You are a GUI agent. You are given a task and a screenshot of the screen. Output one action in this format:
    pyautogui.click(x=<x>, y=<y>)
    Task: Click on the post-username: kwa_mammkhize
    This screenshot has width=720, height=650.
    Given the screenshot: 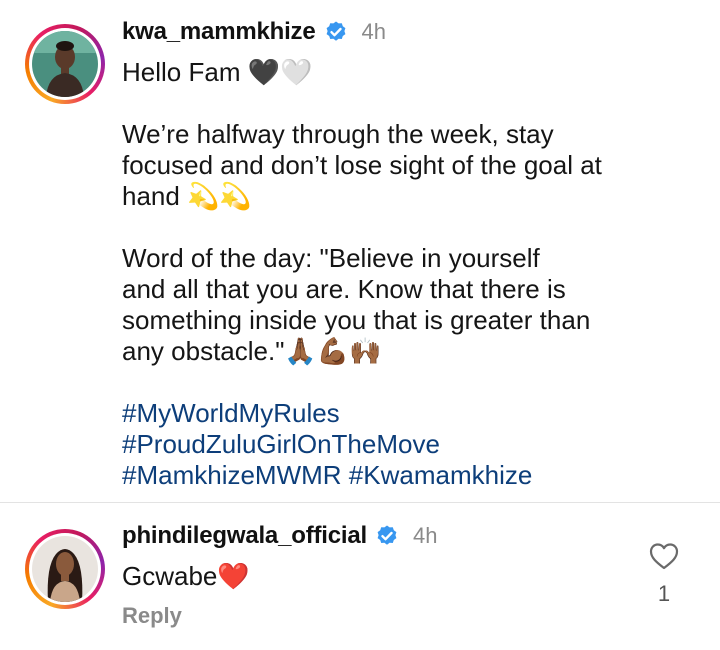 What is the action you would take?
    pyautogui.click(x=219, y=32)
    